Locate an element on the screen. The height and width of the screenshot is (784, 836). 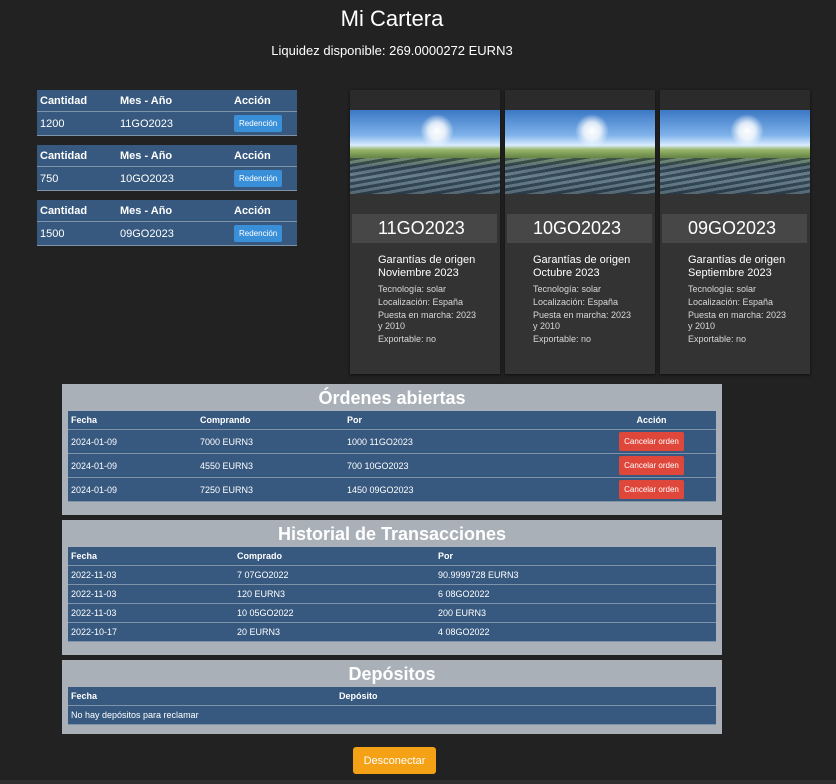
holding-month: 11GO2023 is located at coordinates (174, 123).